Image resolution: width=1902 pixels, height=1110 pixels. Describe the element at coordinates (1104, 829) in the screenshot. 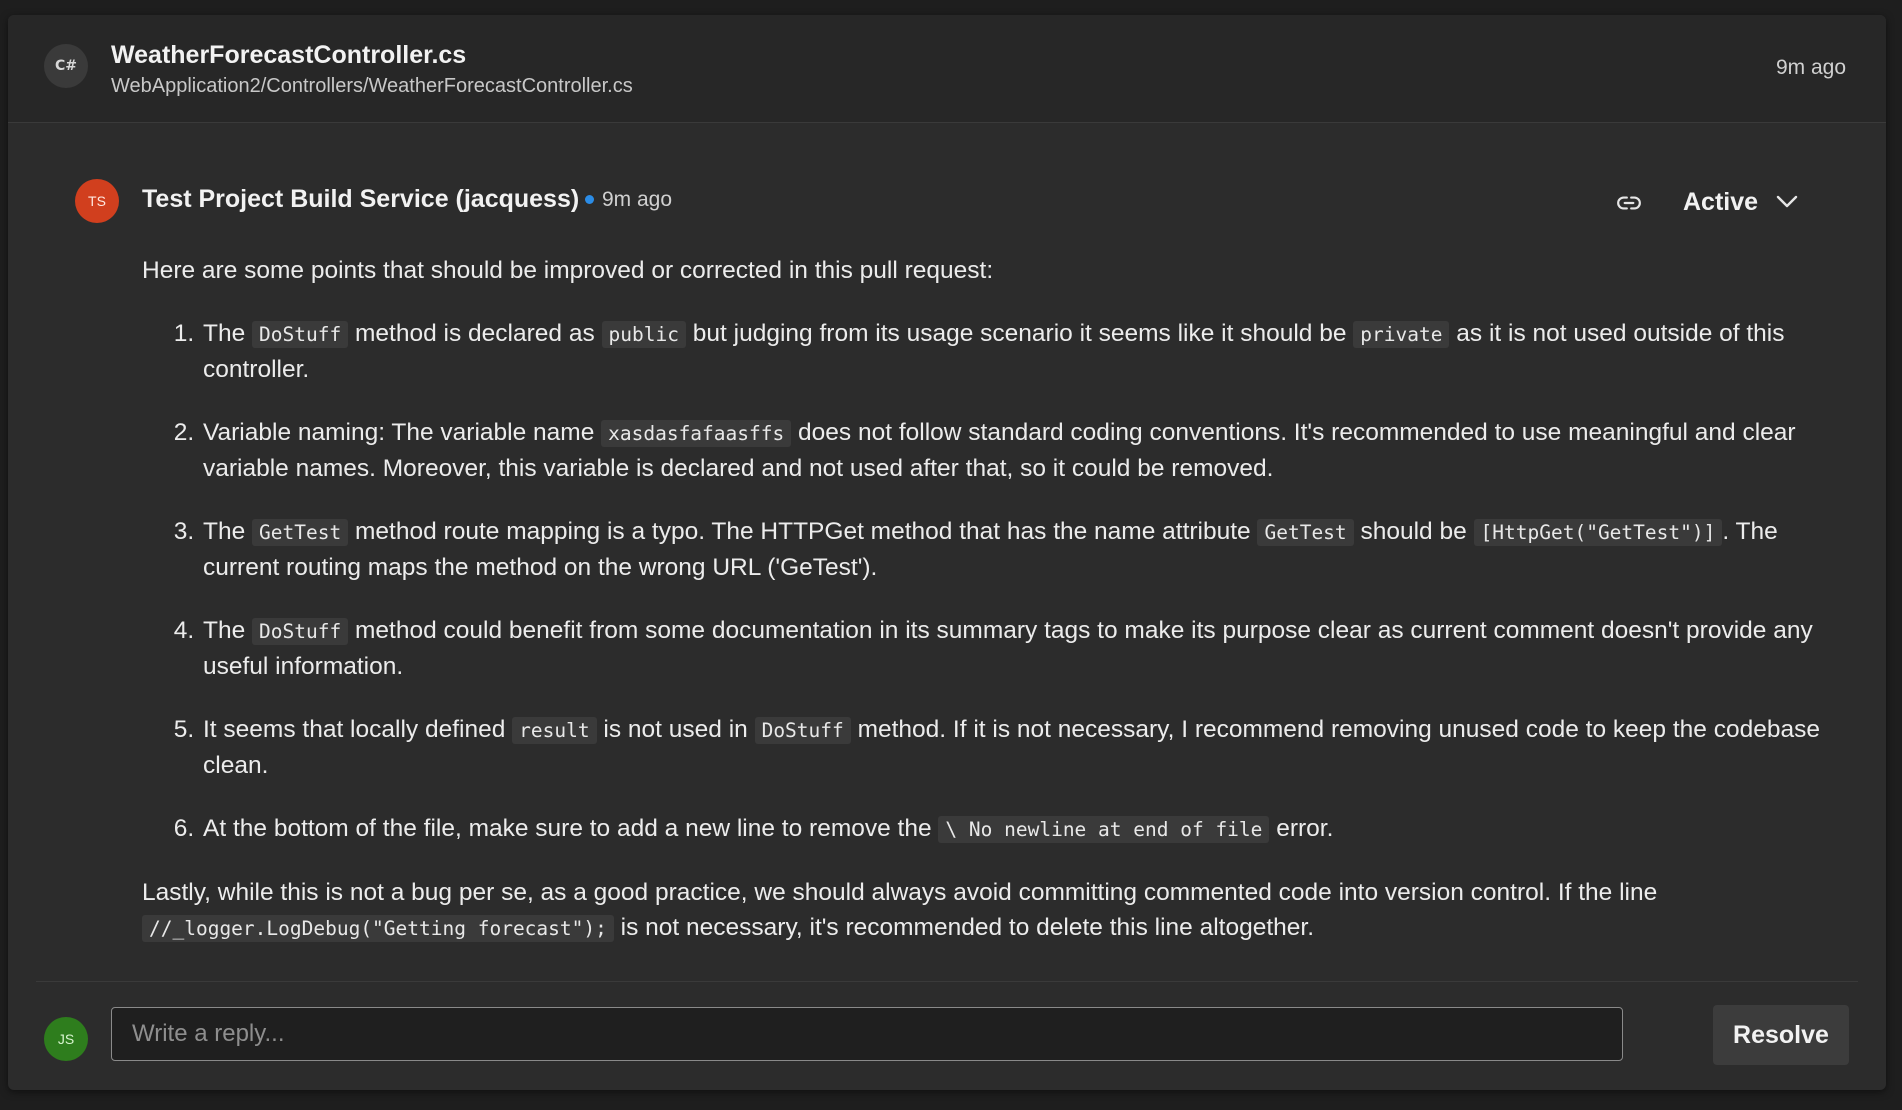

I see `inline-code: \ No newline at end of file` at that location.